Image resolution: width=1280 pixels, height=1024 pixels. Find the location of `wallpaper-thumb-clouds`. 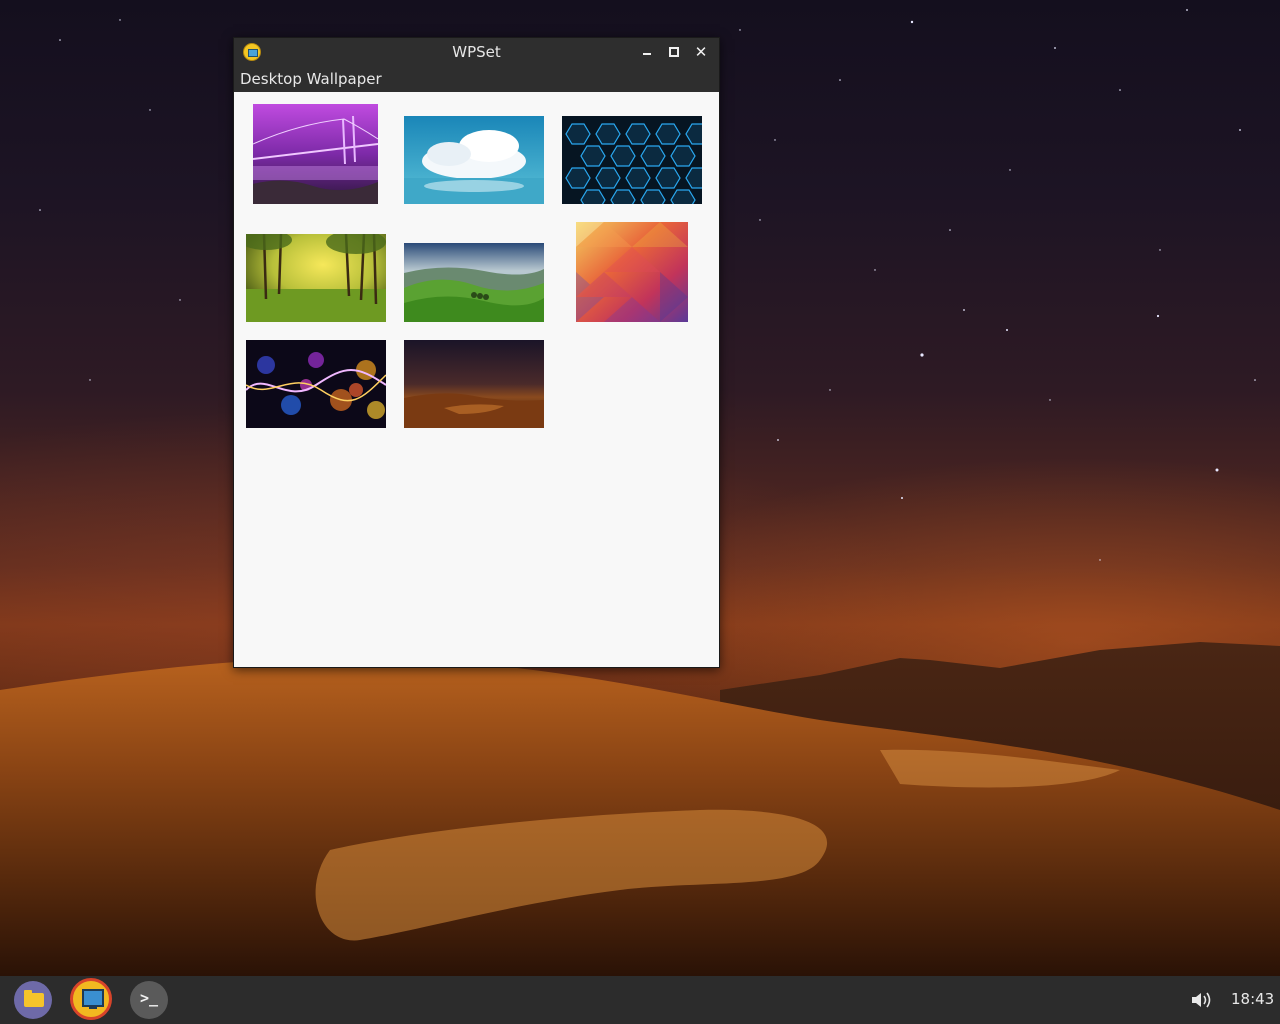

wallpaper-thumb-clouds is located at coordinates (474, 160).